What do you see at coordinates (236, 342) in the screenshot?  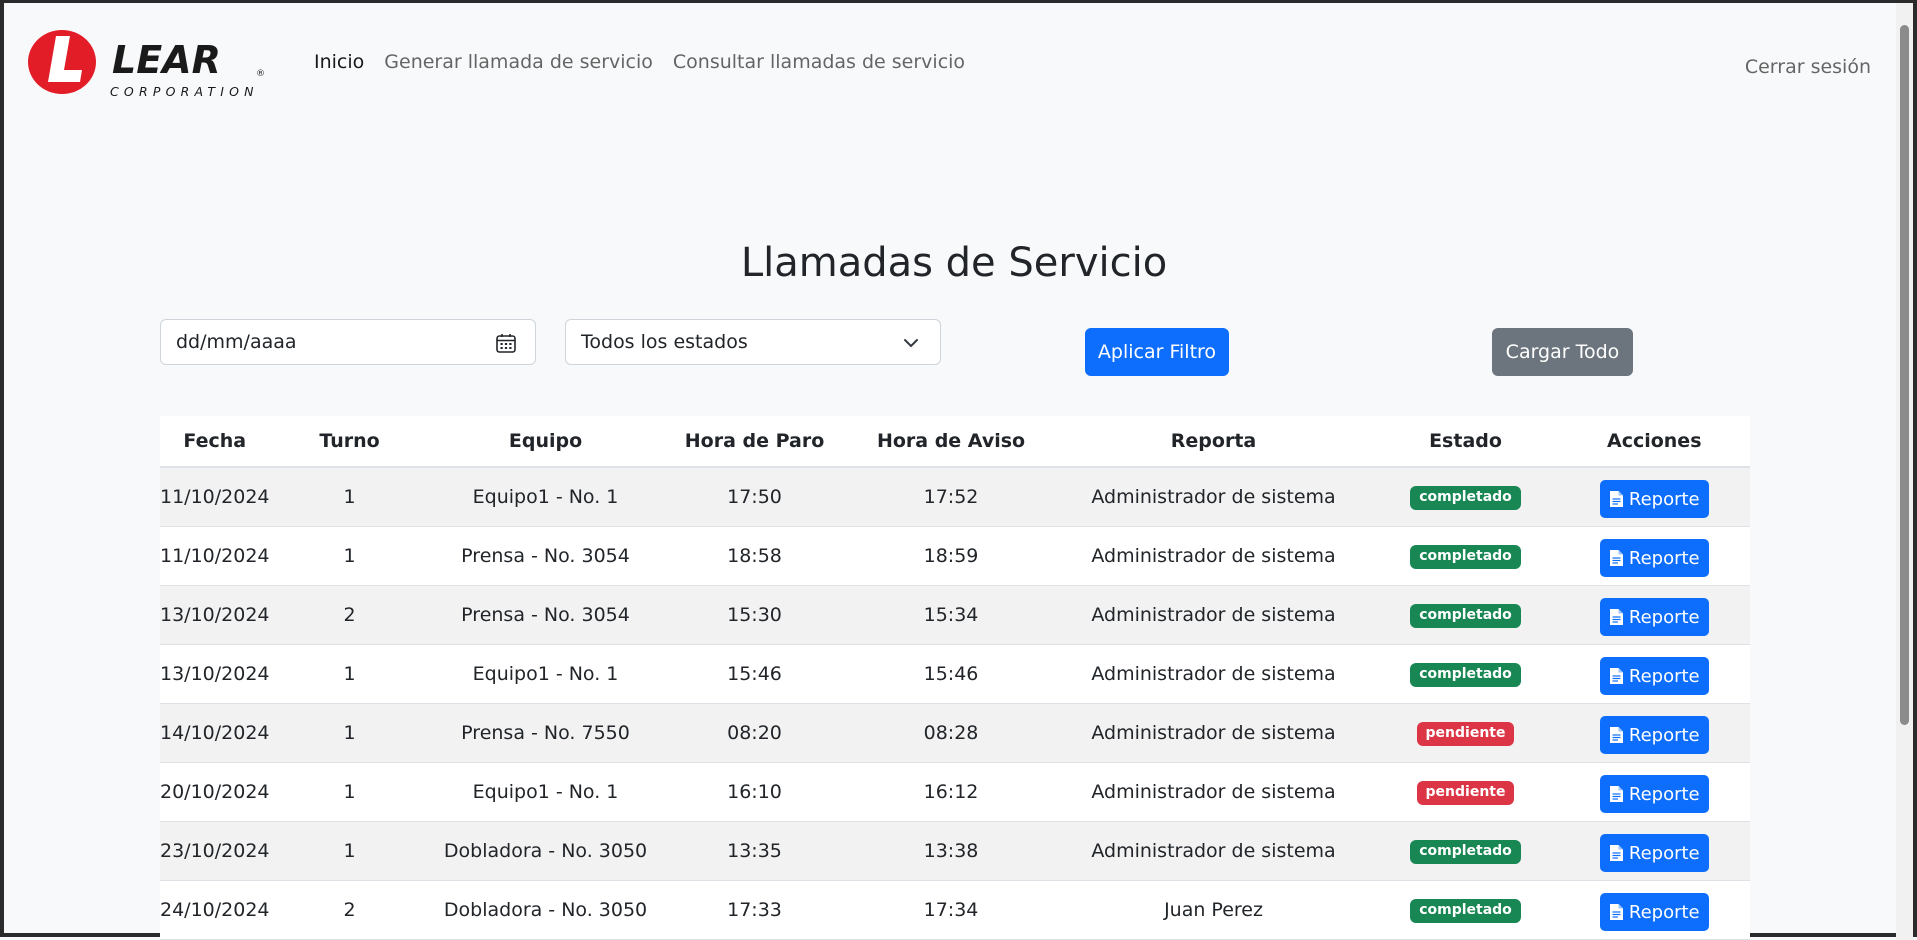 I see `date-placeholder: dd/mm/aaaa` at bounding box center [236, 342].